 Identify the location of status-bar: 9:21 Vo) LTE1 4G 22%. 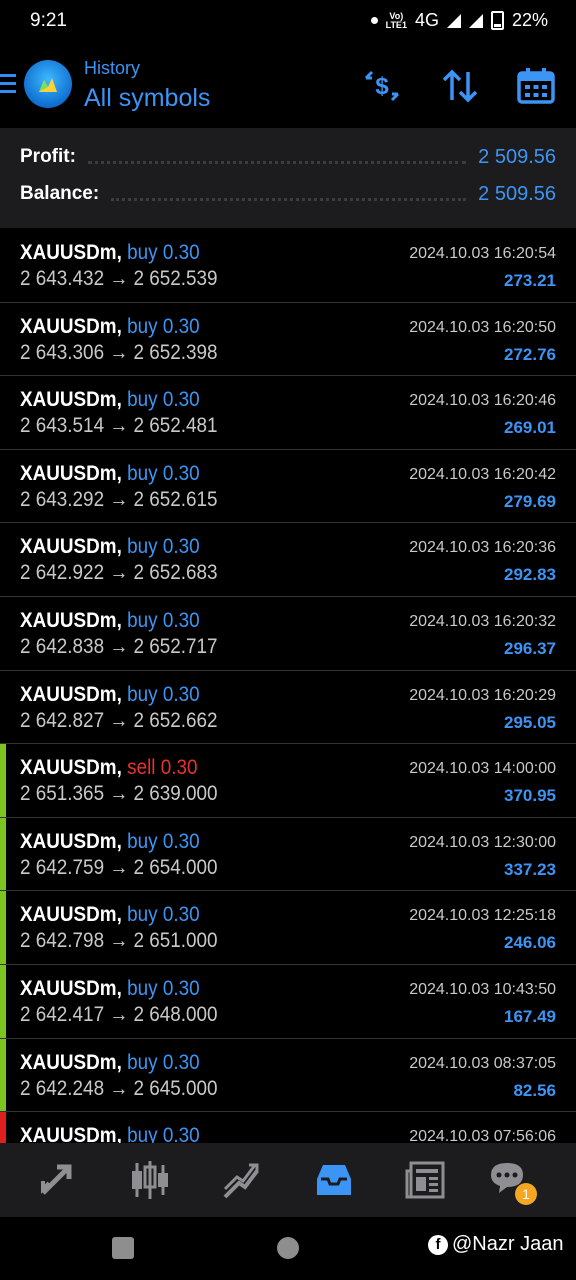
(288, 22).